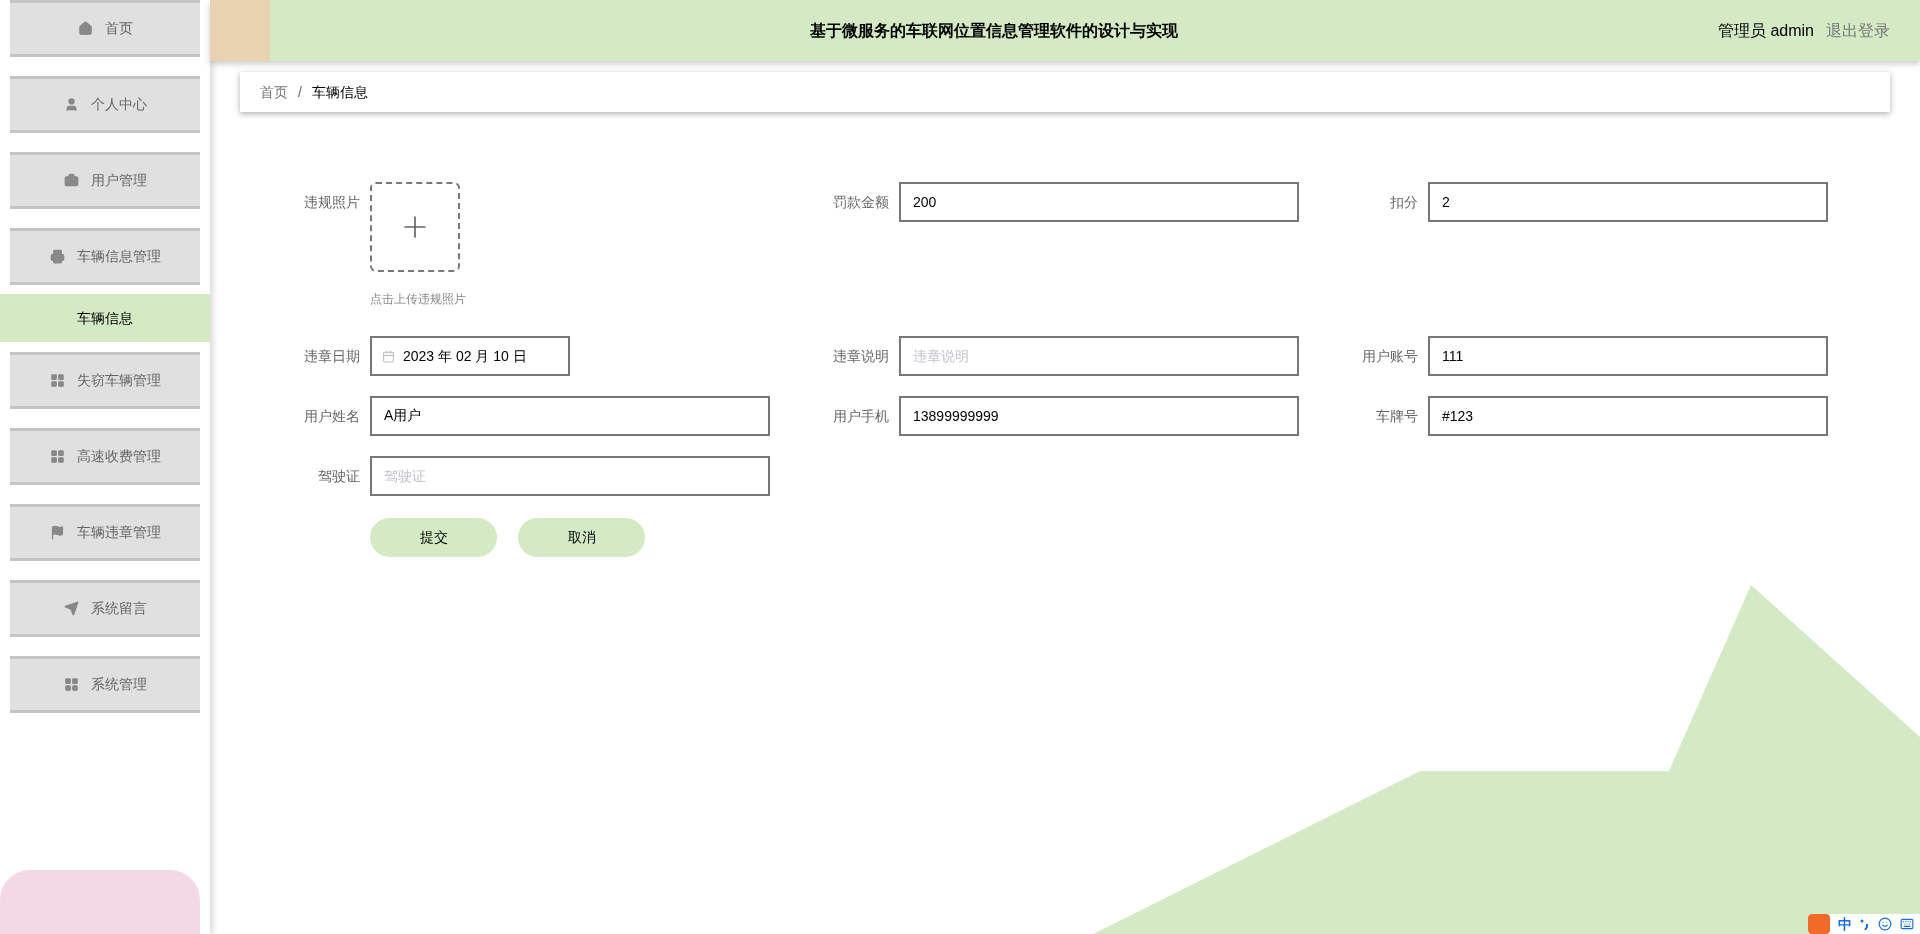 The width and height of the screenshot is (1920, 934). I want to click on sidebar-item: 车辆违章管理, so click(105, 532).